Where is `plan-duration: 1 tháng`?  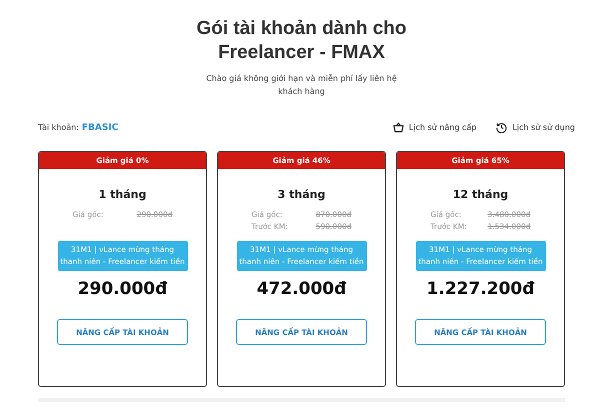 plan-duration: 1 tháng is located at coordinates (122, 194).